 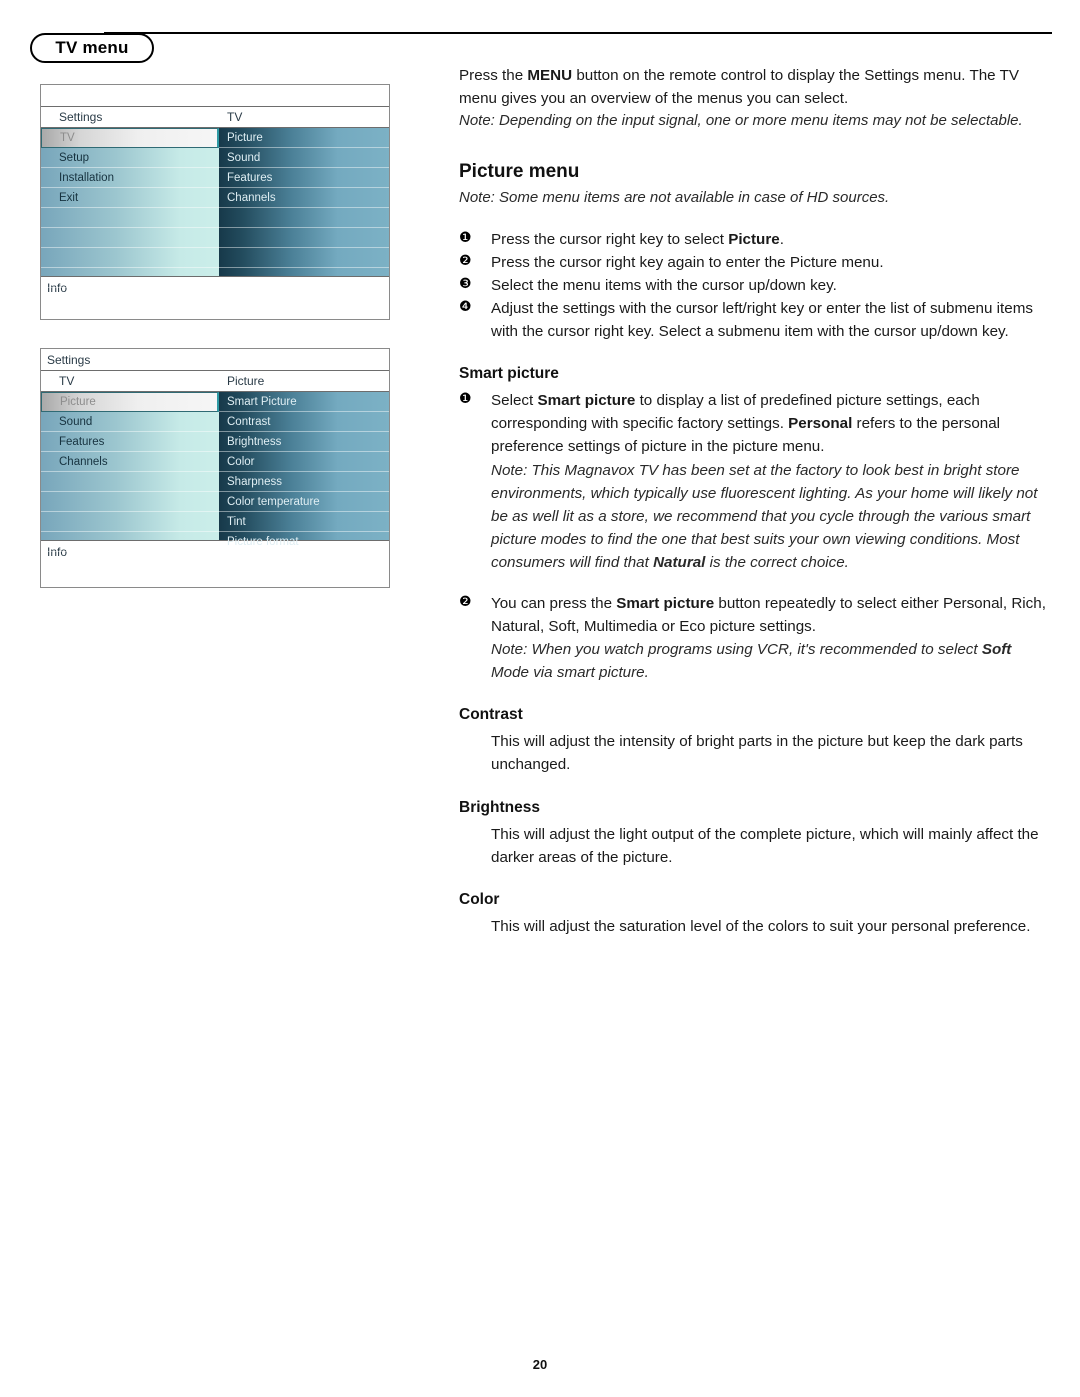 What do you see at coordinates (304, 442) in the screenshot?
I see `osd-right-item-brightness: Brightness` at bounding box center [304, 442].